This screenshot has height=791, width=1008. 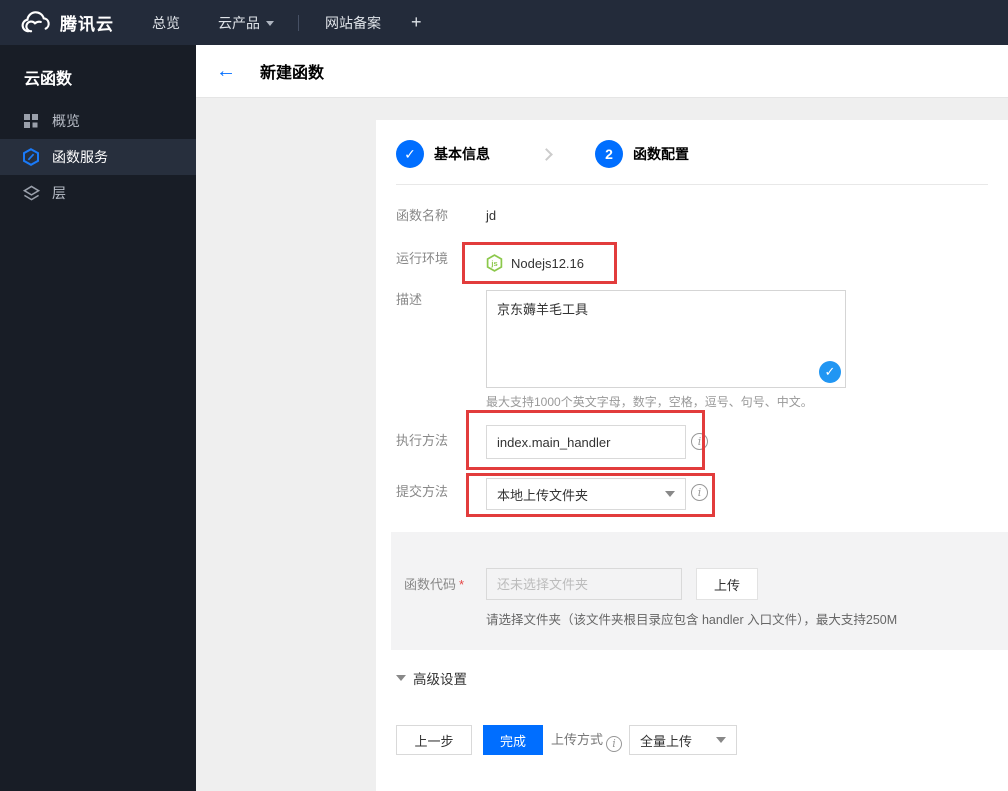 What do you see at coordinates (270, 23) in the screenshot?
I see `chevron-down-icon` at bounding box center [270, 23].